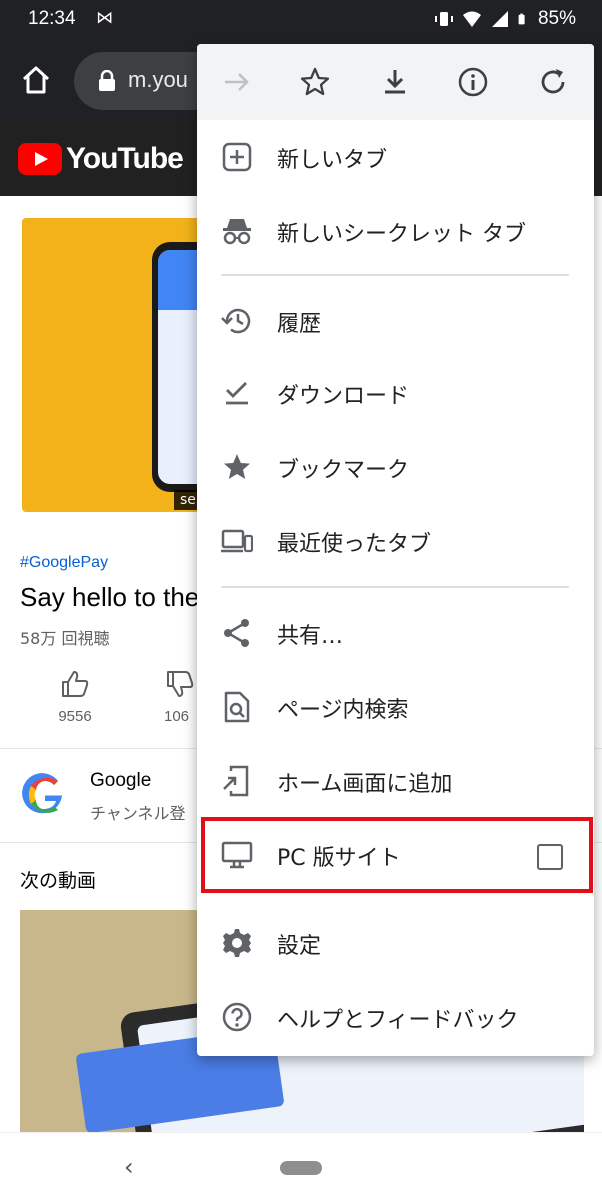 This screenshot has width=602, height=1204. Describe the element at coordinates (65, 638) in the screenshot. I see `view-count: 58万 回視聴` at that location.